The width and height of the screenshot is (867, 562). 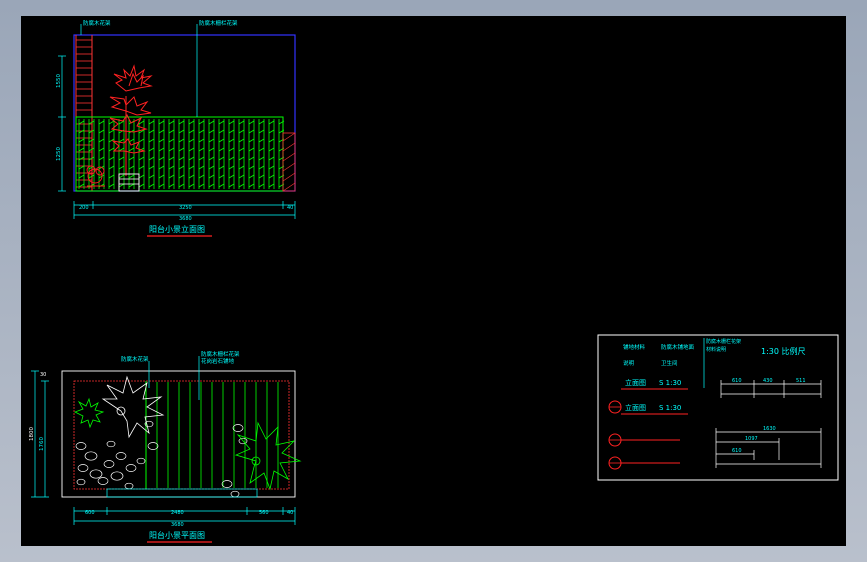 I want to click on elevation-title: 阳台小景立面图, so click(x=177, y=229).